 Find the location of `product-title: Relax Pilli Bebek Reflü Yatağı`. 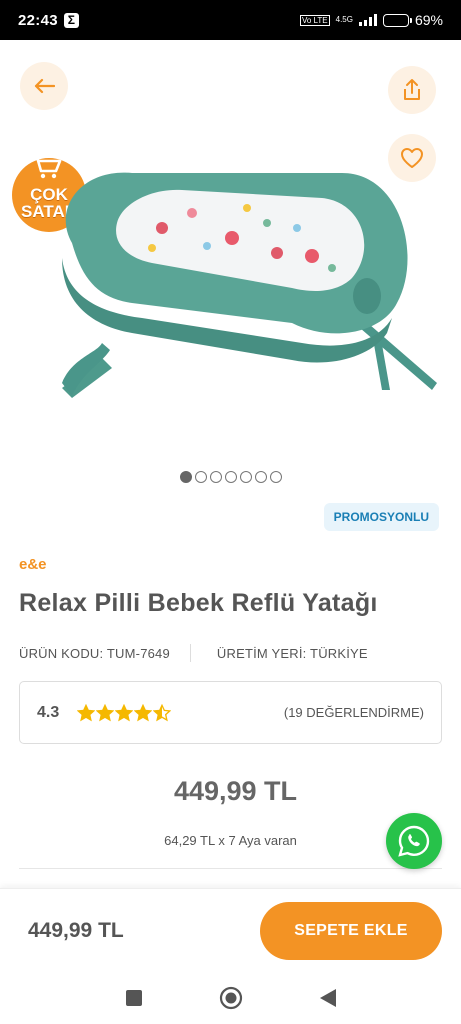

product-title: Relax Pilli Bebek Reflü Yatağı is located at coordinates (198, 603).